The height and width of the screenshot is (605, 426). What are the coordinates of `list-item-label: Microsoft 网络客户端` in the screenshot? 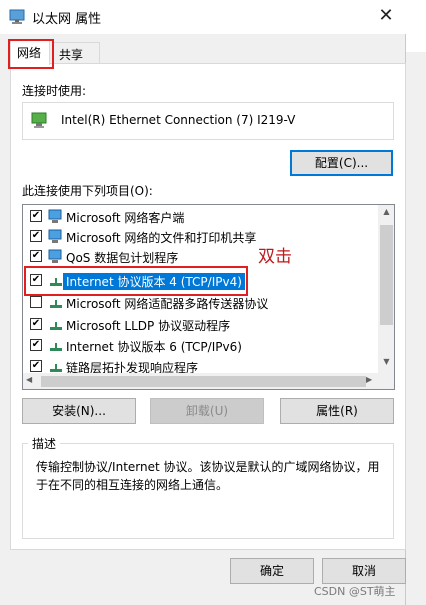 It's located at (125, 218).